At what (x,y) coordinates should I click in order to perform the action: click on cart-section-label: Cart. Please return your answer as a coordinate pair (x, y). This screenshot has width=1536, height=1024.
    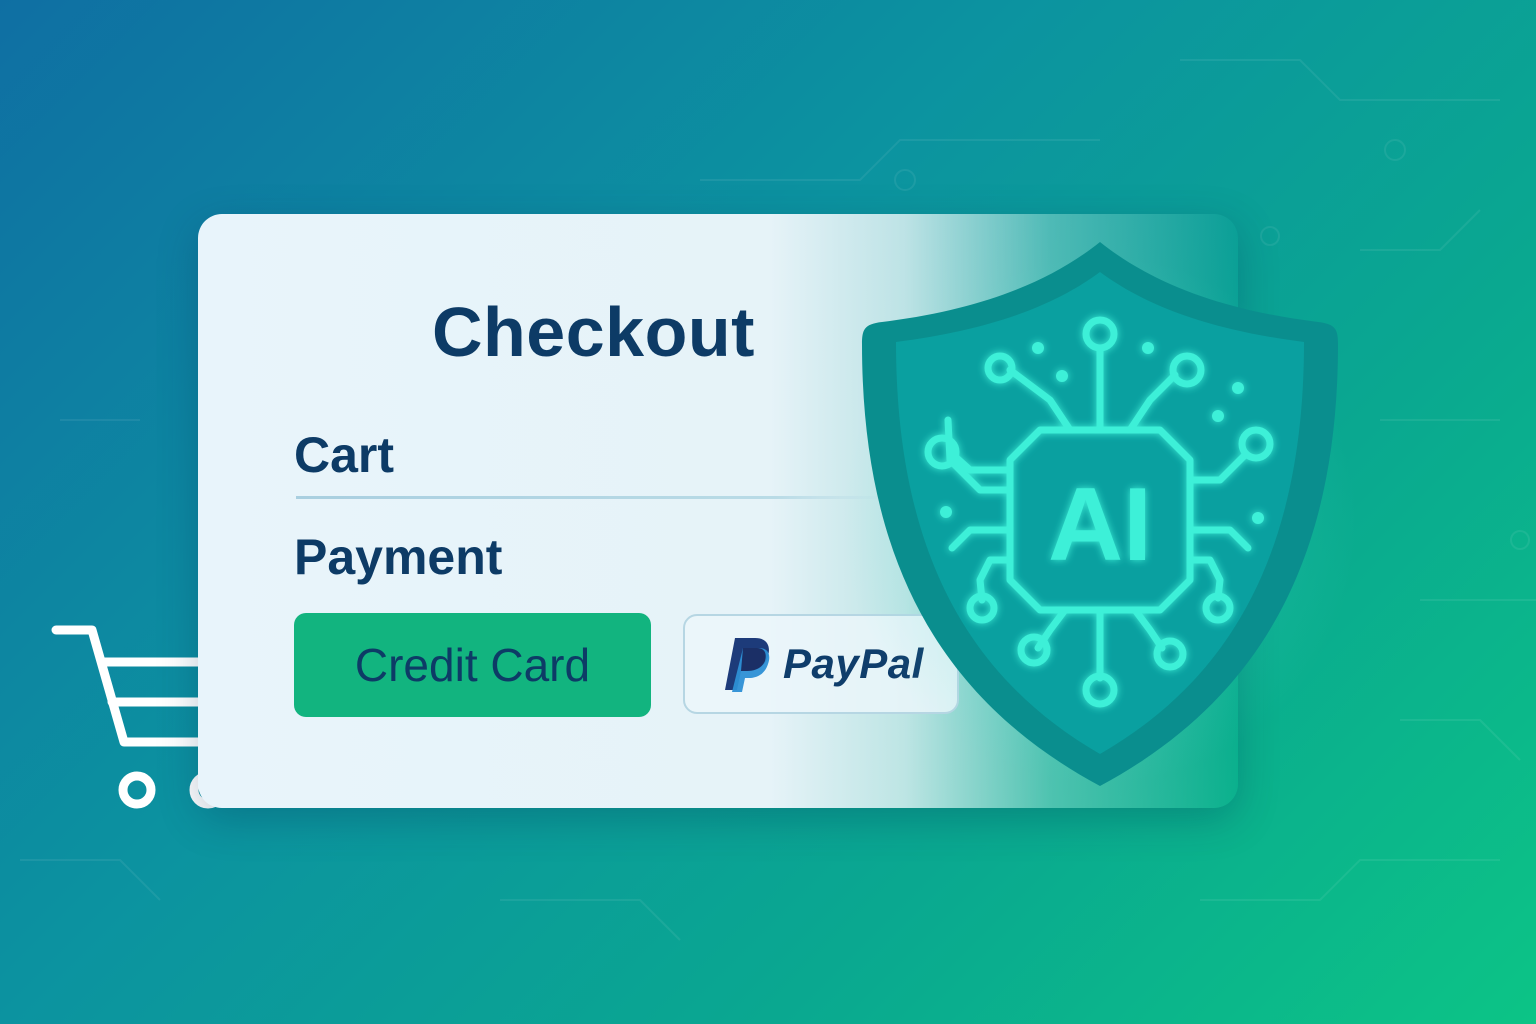
    Looking at the image, I should click on (344, 455).